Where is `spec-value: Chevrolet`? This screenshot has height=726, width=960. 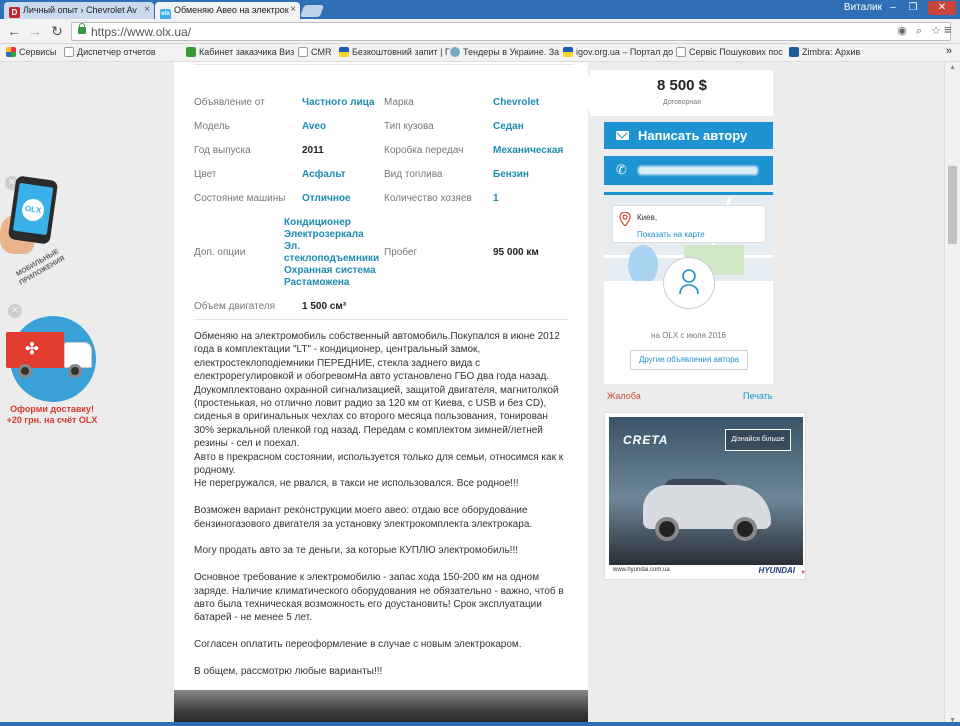 spec-value: Chevrolet is located at coordinates (516, 102).